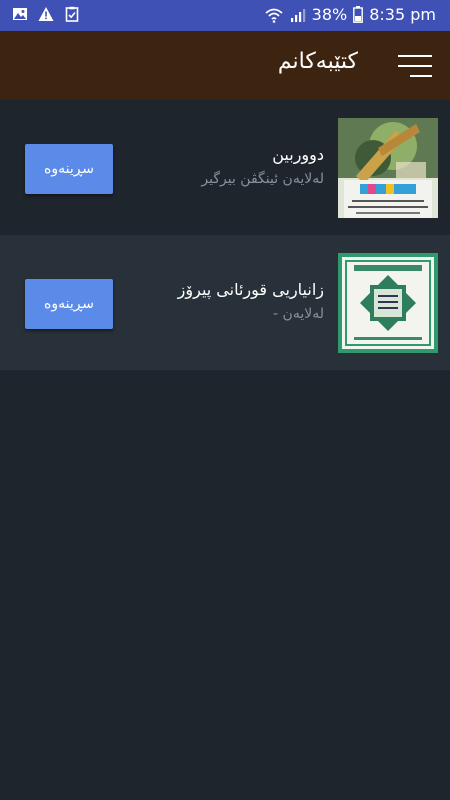 This screenshot has height=800, width=450. Describe the element at coordinates (20, 14) in the screenshot. I see `image-icon` at that location.